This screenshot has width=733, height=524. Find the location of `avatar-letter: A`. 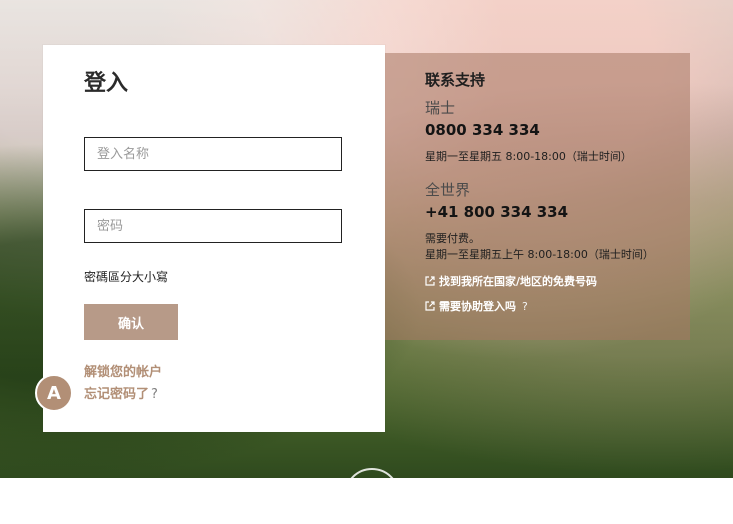

avatar-letter: A is located at coordinates (54, 393).